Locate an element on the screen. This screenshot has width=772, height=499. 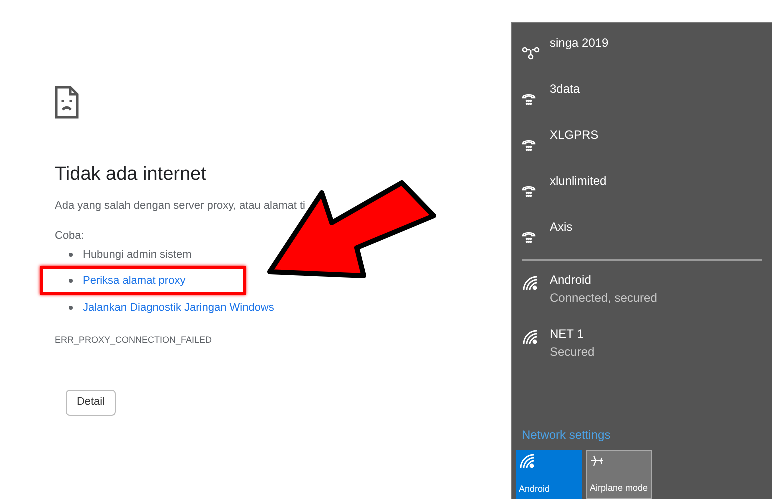
network-name: NET 1 is located at coordinates (567, 334).